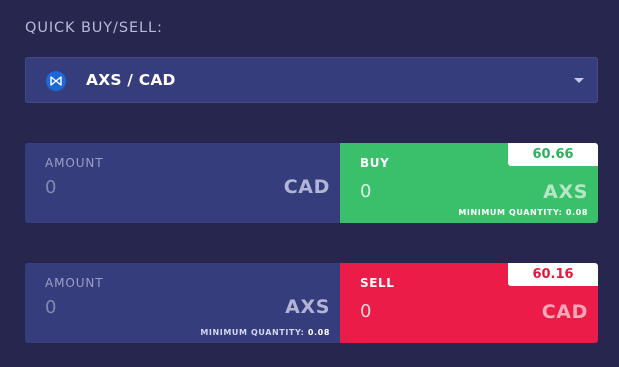 Image resolution: width=619 pixels, height=367 pixels. What do you see at coordinates (410, 311) in the screenshot?
I see `sell-quantity-input` at bounding box center [410, 311].